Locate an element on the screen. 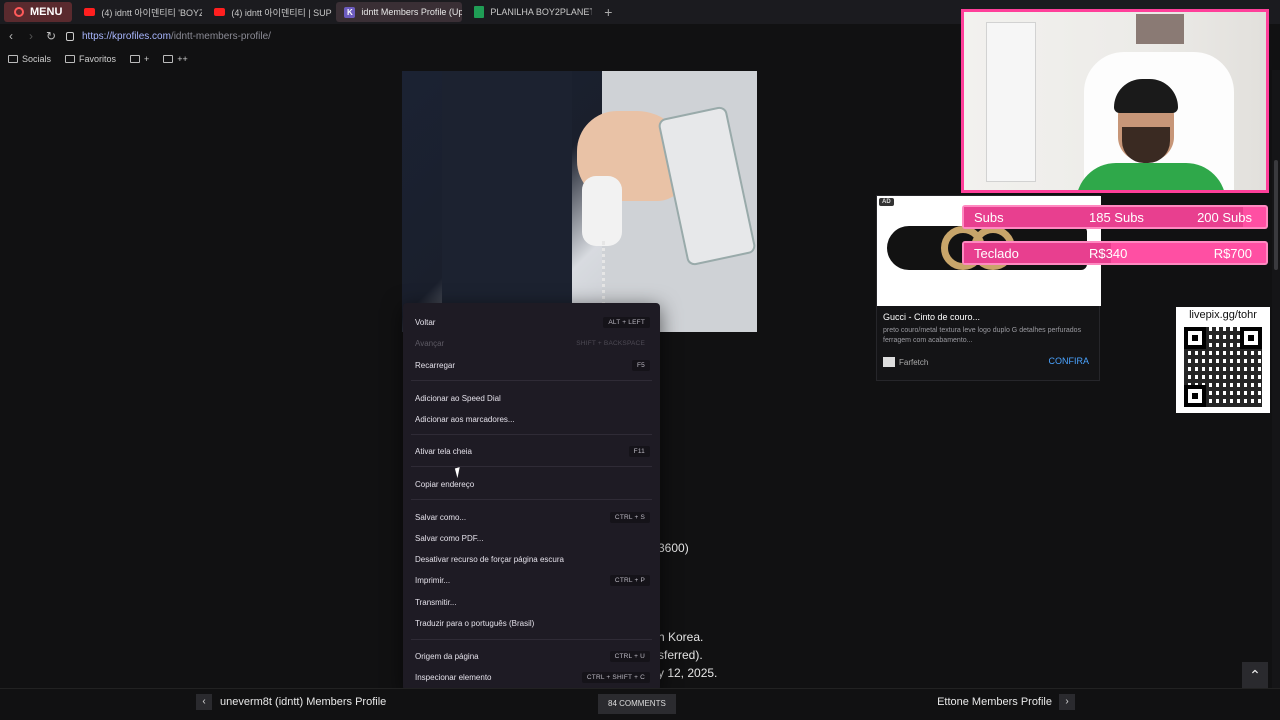 This screenshot has height=720, width=1280. body-text-fragment: h Korea. is located at coordinates (681, 637).